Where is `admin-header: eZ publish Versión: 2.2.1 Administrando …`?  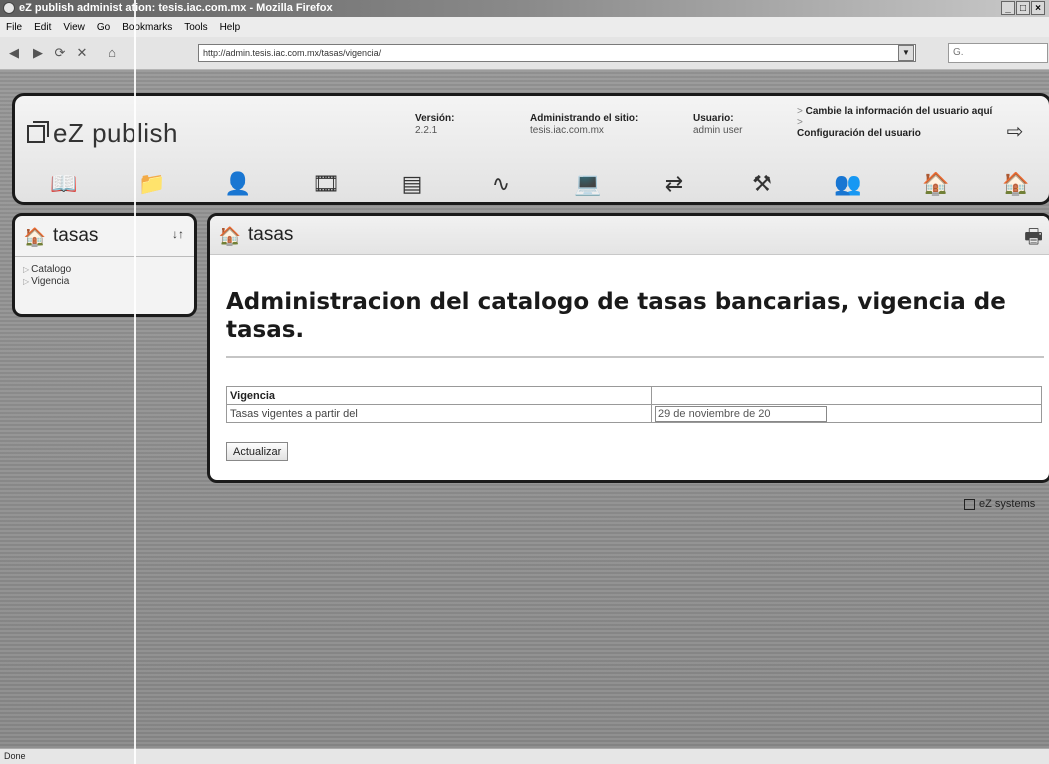
admin-header: eZ publish Versión: 2.2.1 Administrando … is located at coordinates (530, 149).